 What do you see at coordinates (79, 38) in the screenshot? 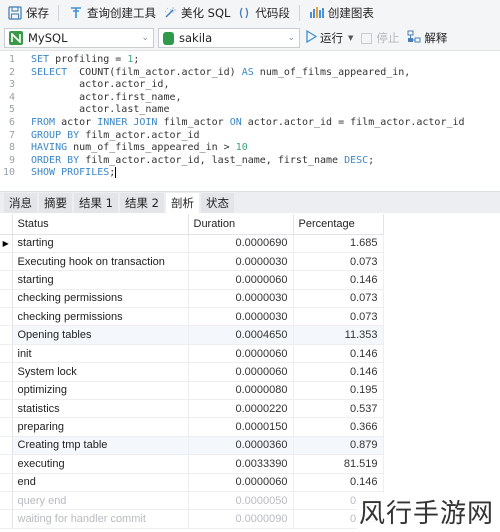
I see `connection-select: MySQL ⌄` at bounding box center [79, 38].